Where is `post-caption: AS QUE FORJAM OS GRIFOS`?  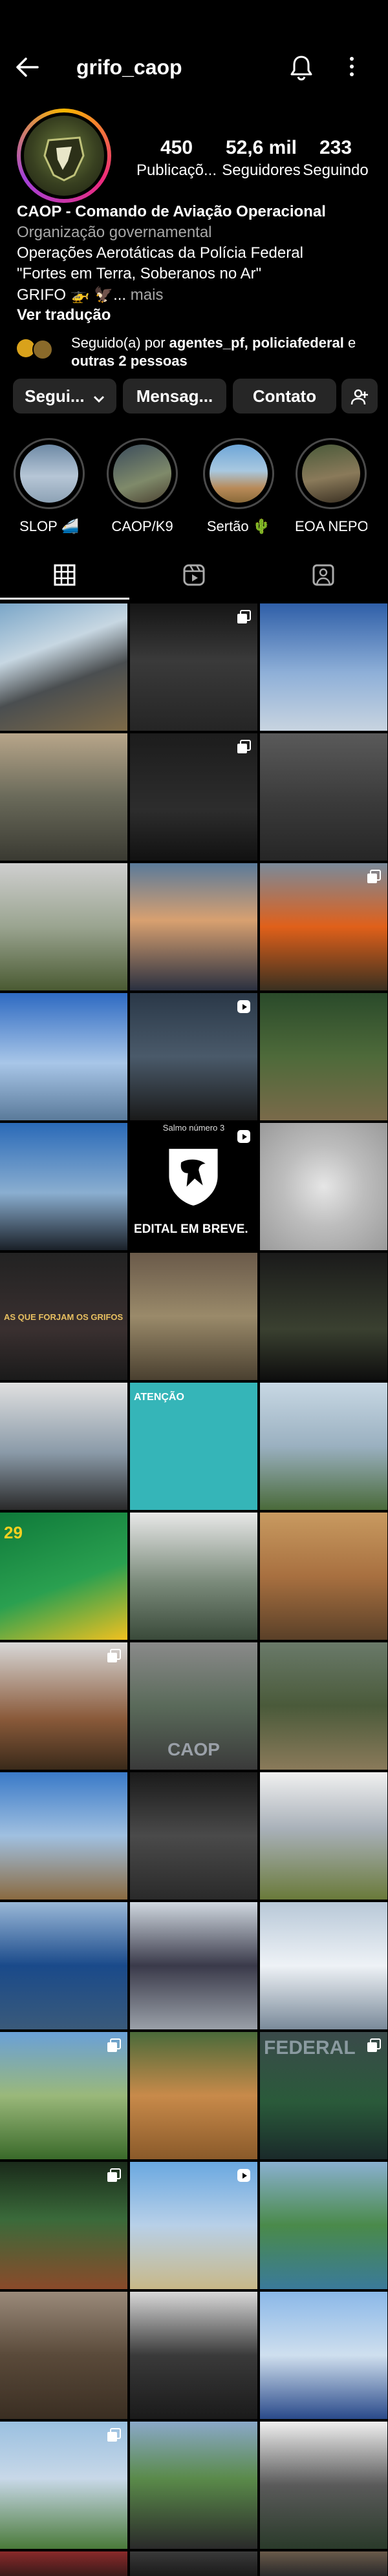 post-caption: AS QUE FORJAM OS GRIFOS is located at coordinates (64, 1317).